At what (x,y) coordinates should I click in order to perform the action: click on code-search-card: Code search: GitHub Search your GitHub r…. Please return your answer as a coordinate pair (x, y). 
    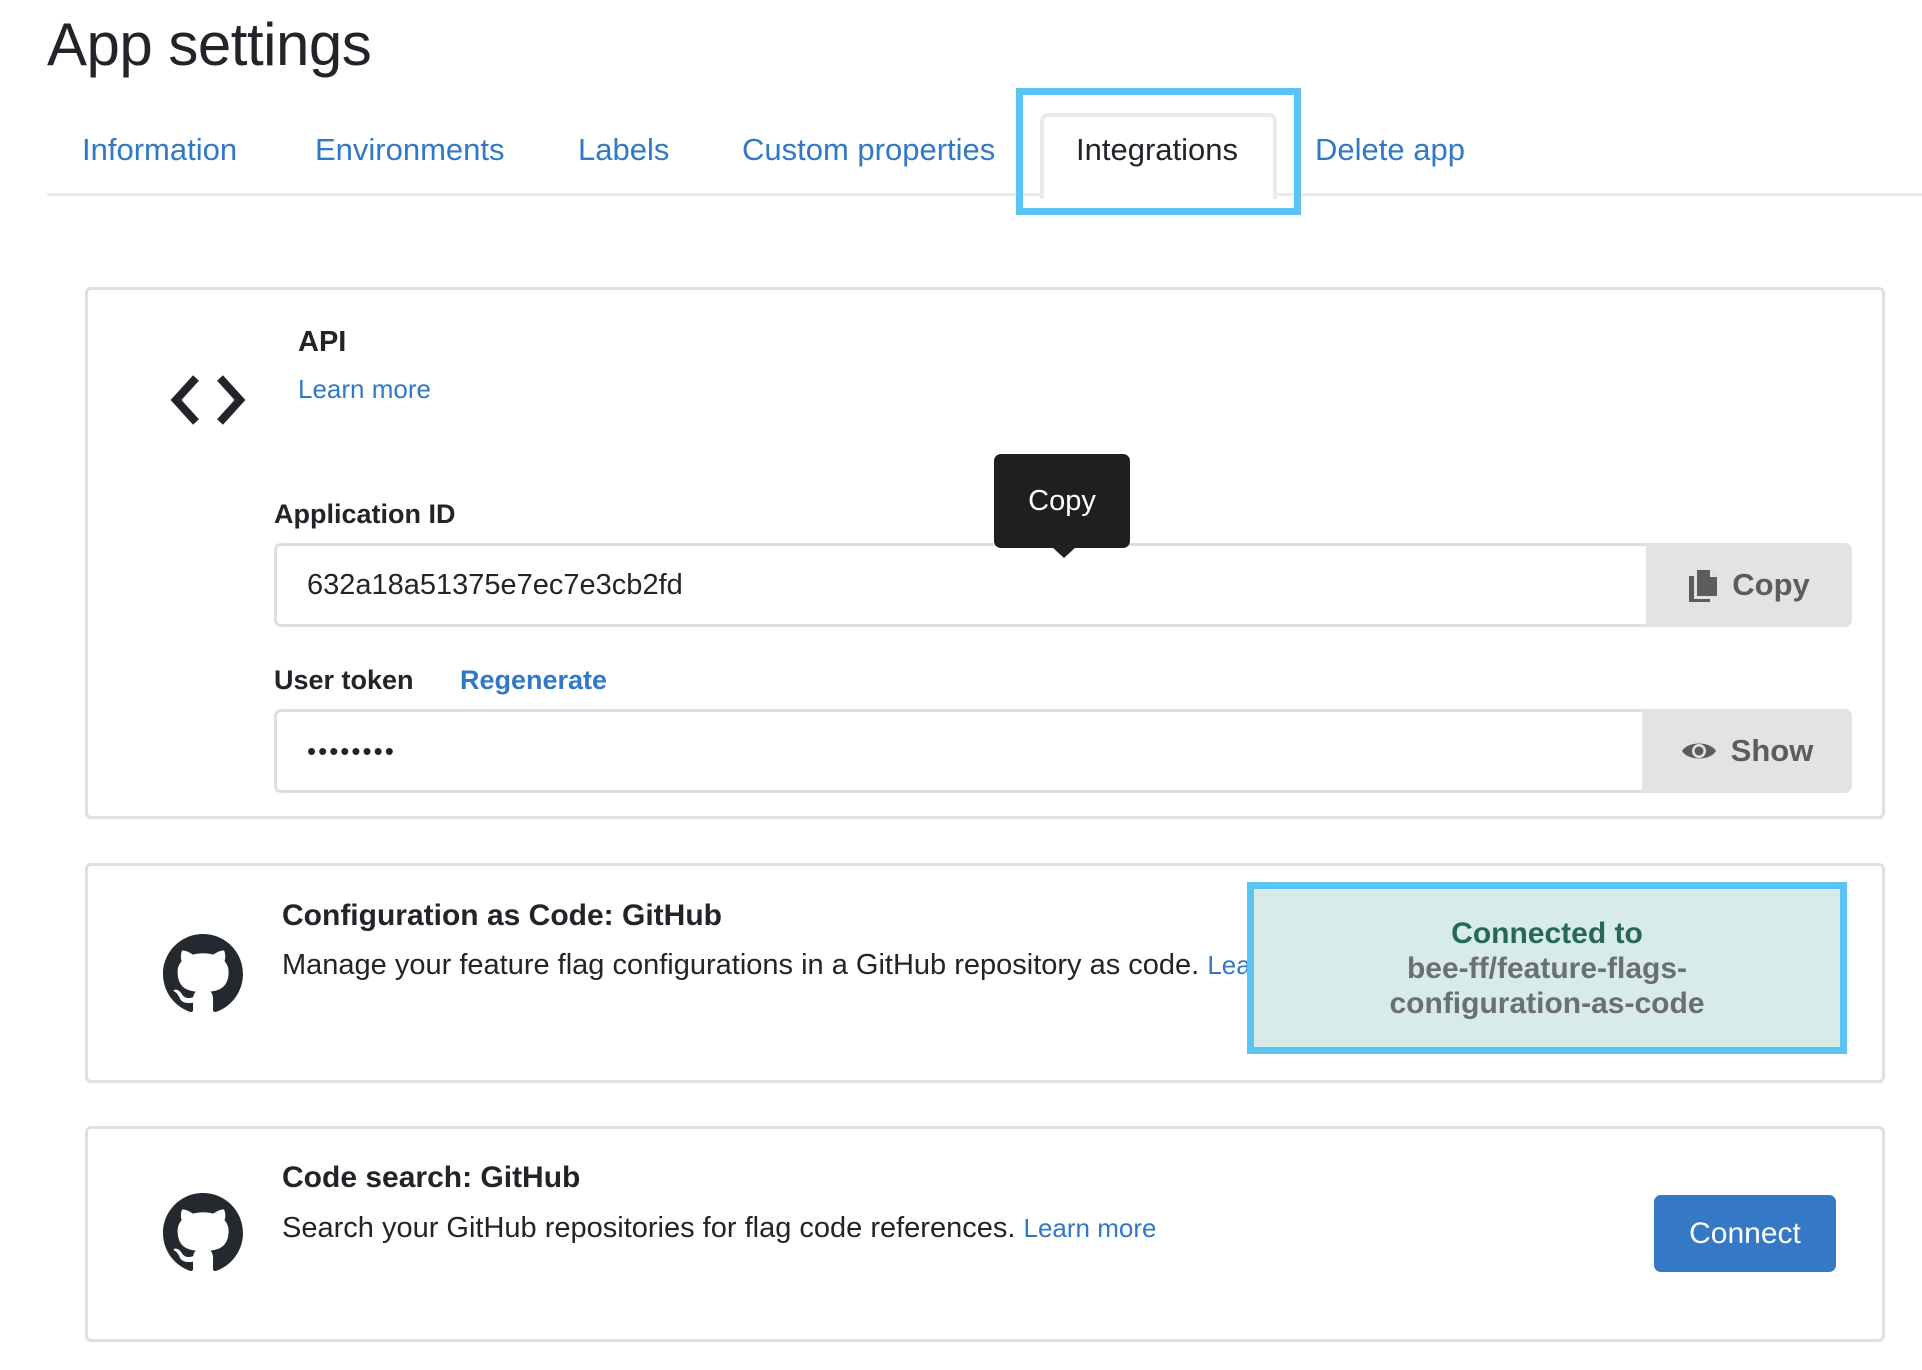
    Looking at the image, I should click on (985, 1234).